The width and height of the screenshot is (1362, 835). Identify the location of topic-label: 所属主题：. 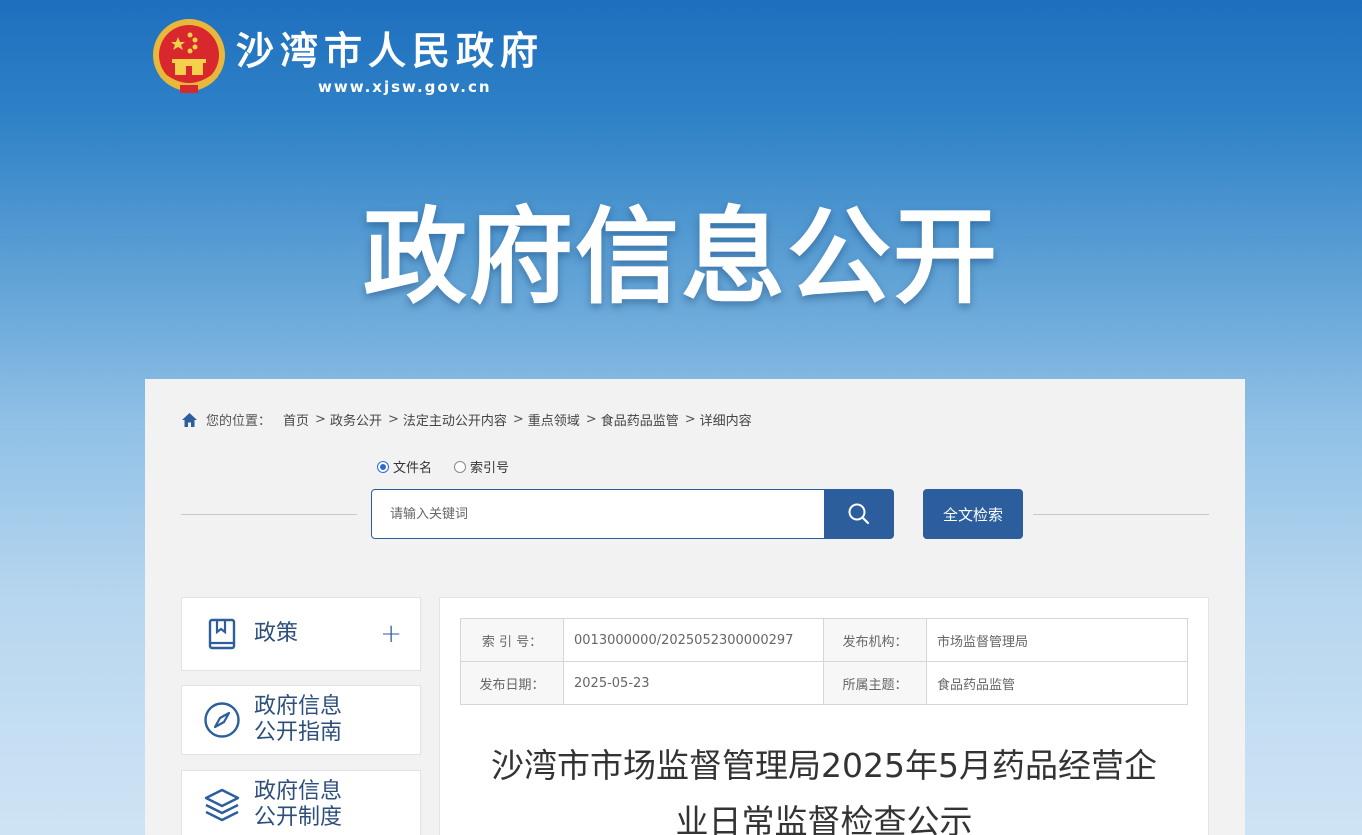
(875, 683).